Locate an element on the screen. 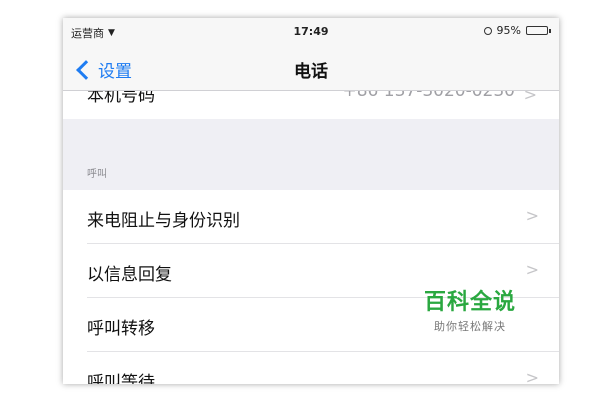 Image resolution: width=600 pixels, height=400 pixels. row-label: 呼叫转移 is located at coordinates (121, 329).